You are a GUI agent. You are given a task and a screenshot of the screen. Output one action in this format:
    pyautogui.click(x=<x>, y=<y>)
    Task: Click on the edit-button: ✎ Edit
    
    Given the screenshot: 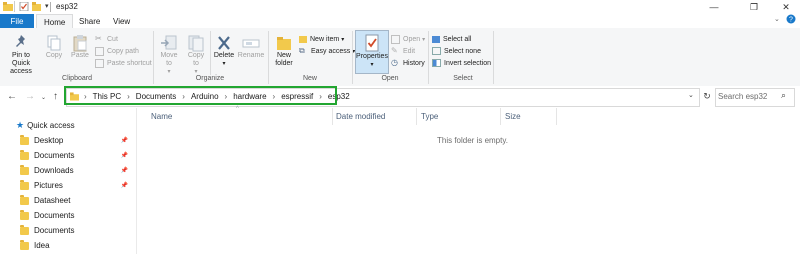 What is the action you would take?
    pyautogui.click(x=403, y=51)
    